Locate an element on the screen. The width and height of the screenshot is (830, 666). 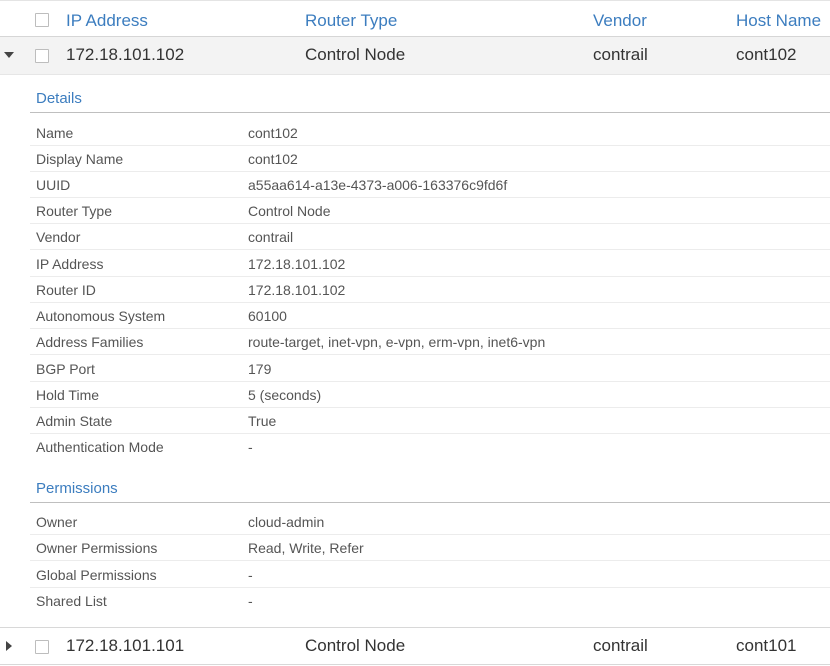
details-divider is located at coordinates (430, 112).